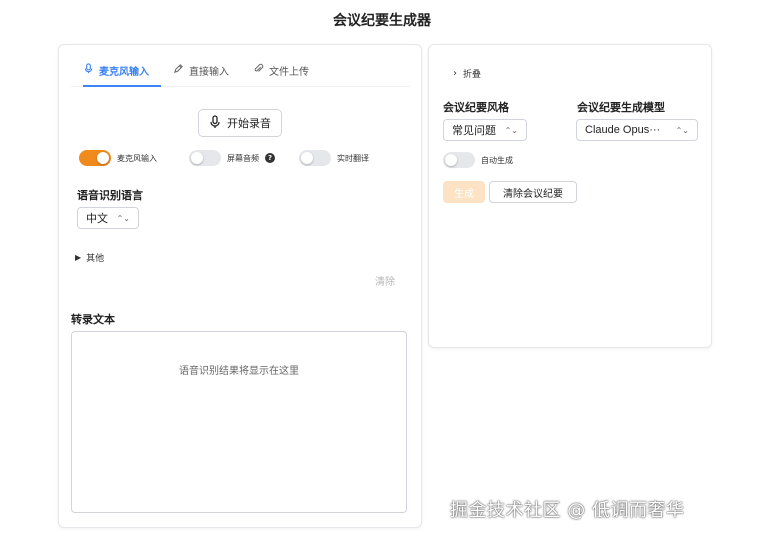 This screenshot has width=764, height=540. I want to click on chevron-right-icon: ›, so click(455, 73).